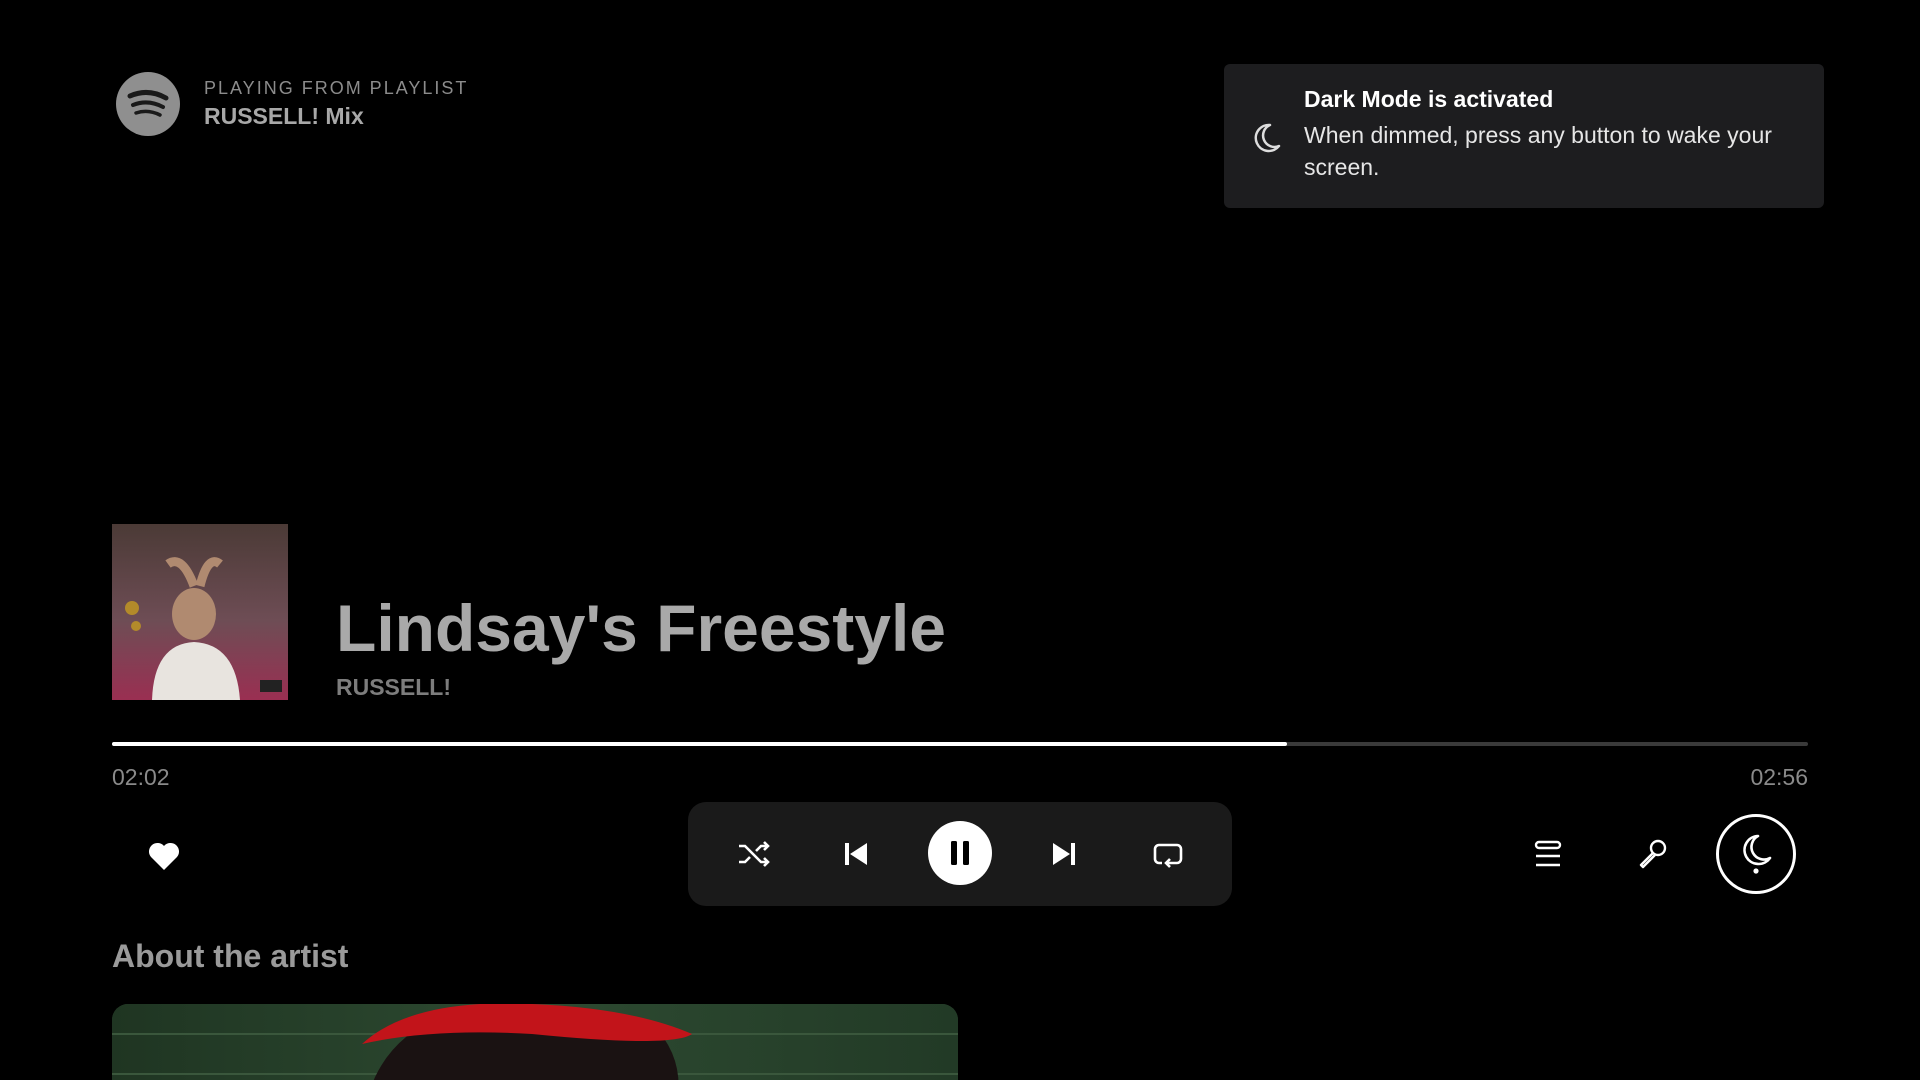 Image resolution: width=1920 pixels, height=1080 pixels. I want to click on queue-button, so click(1548, 854).